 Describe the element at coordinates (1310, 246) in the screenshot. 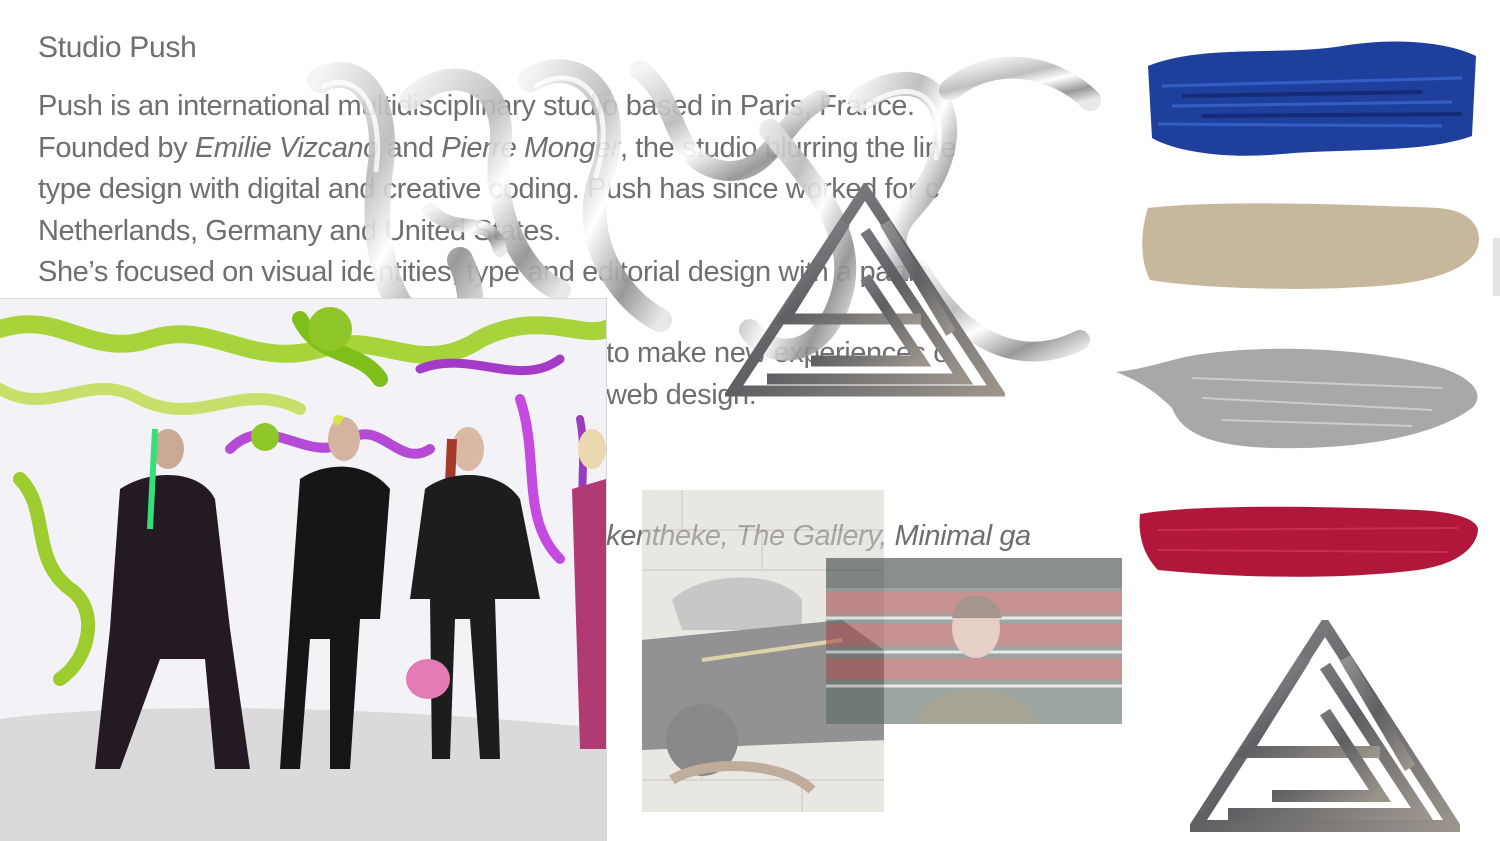

I see `beige-paint-swatch` at that location.